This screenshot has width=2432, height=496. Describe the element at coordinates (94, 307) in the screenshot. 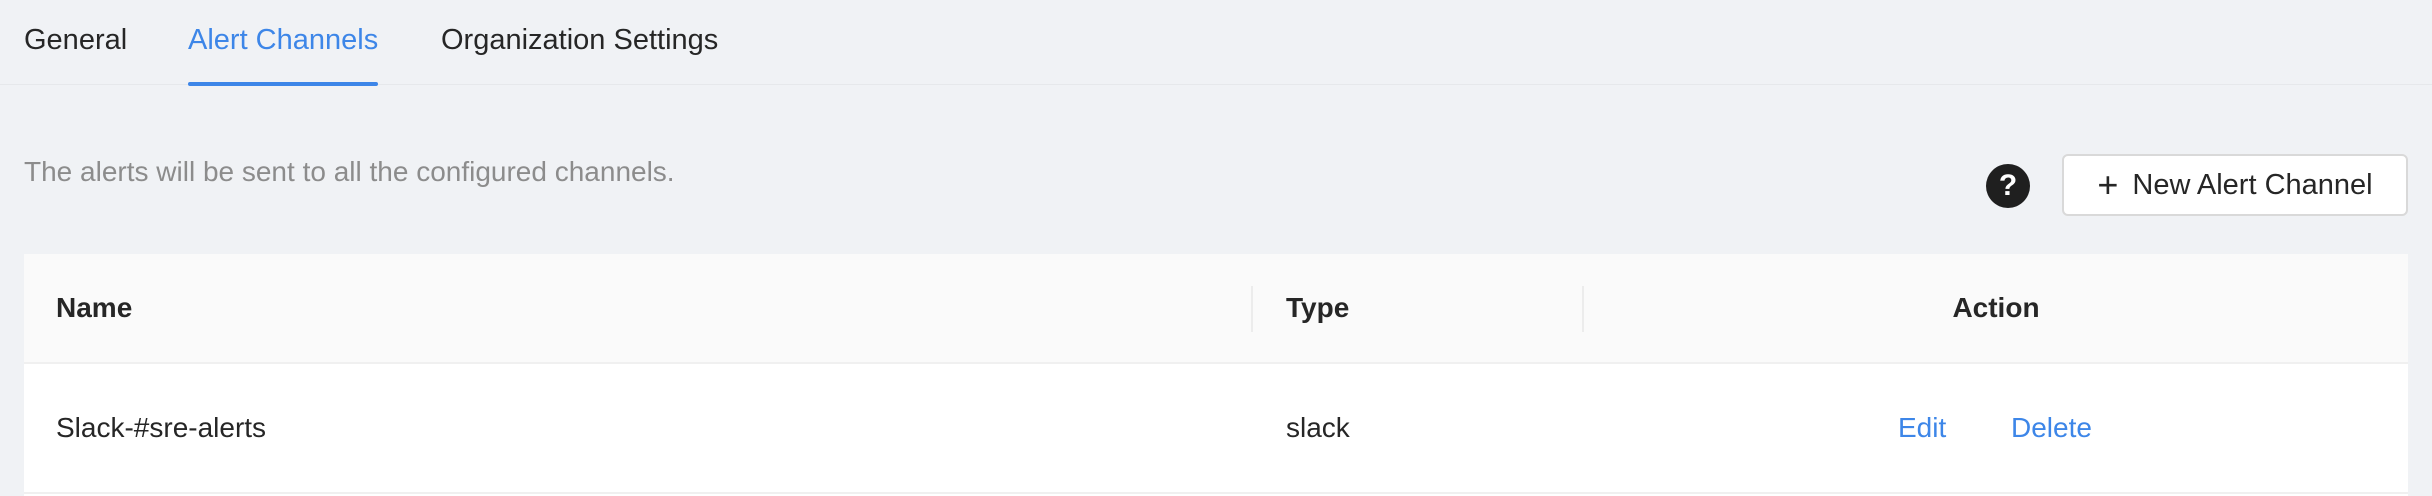

I see `column-header-name: Name` at that location.